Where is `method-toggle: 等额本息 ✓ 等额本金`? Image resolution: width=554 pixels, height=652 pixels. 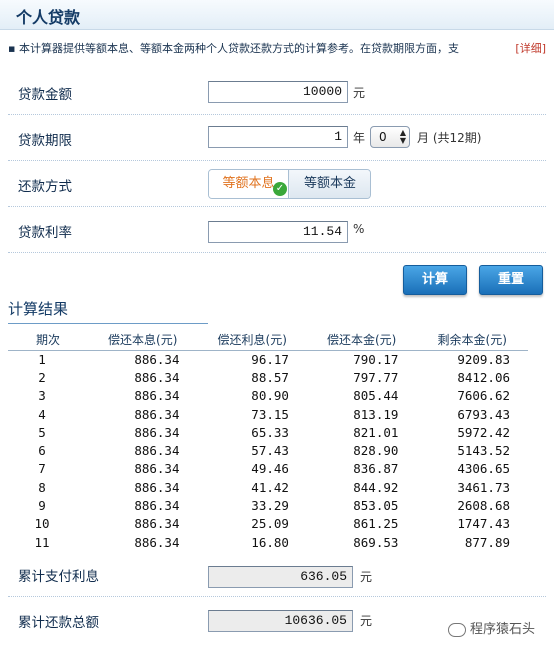 method-toggle: 等额本息 ✓ 等额本金 is located at coordinates (289, 184).